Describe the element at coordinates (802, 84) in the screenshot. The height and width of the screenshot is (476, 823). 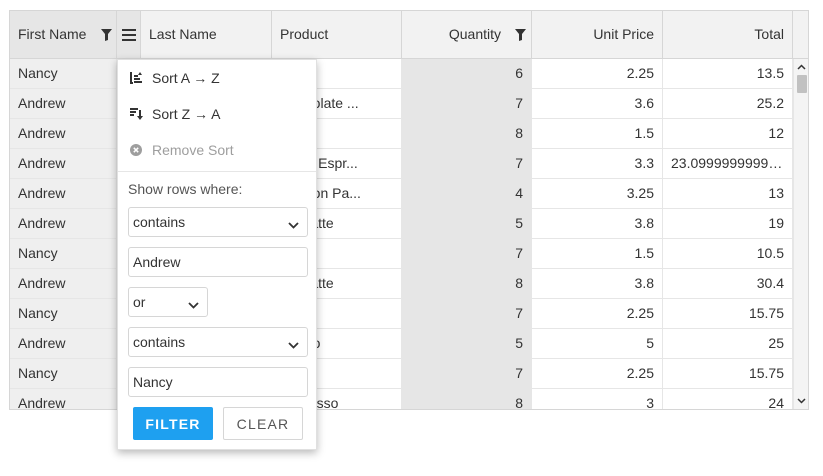
I see `scrollbar-thumb` at that location.